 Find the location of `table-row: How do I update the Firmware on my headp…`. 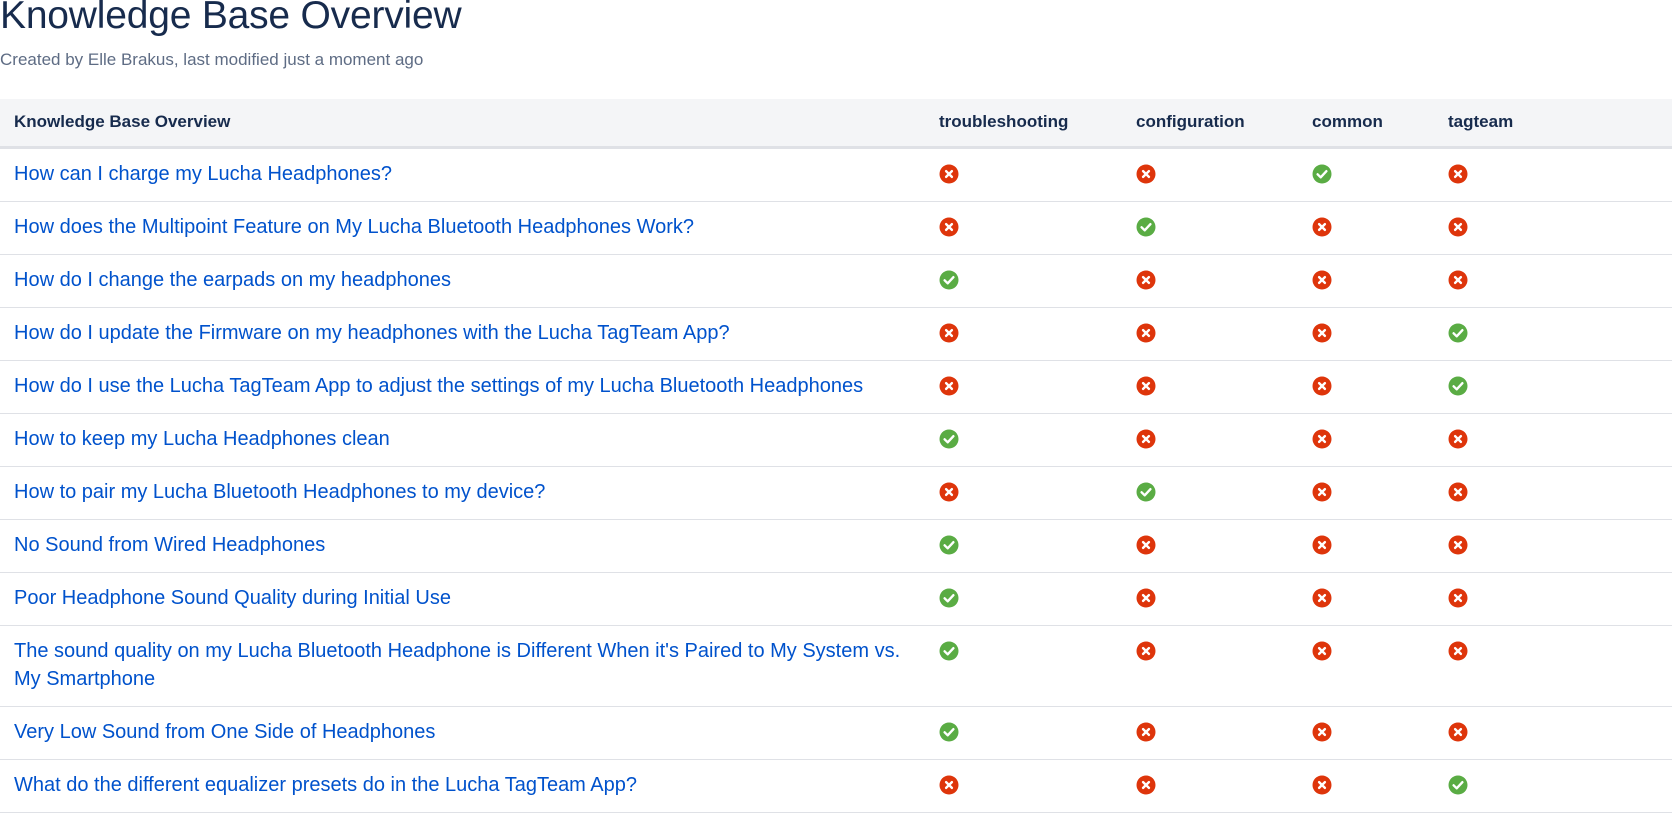

table-row: How do I update the Firmware on my headp… is located at coordinates (836, 334).